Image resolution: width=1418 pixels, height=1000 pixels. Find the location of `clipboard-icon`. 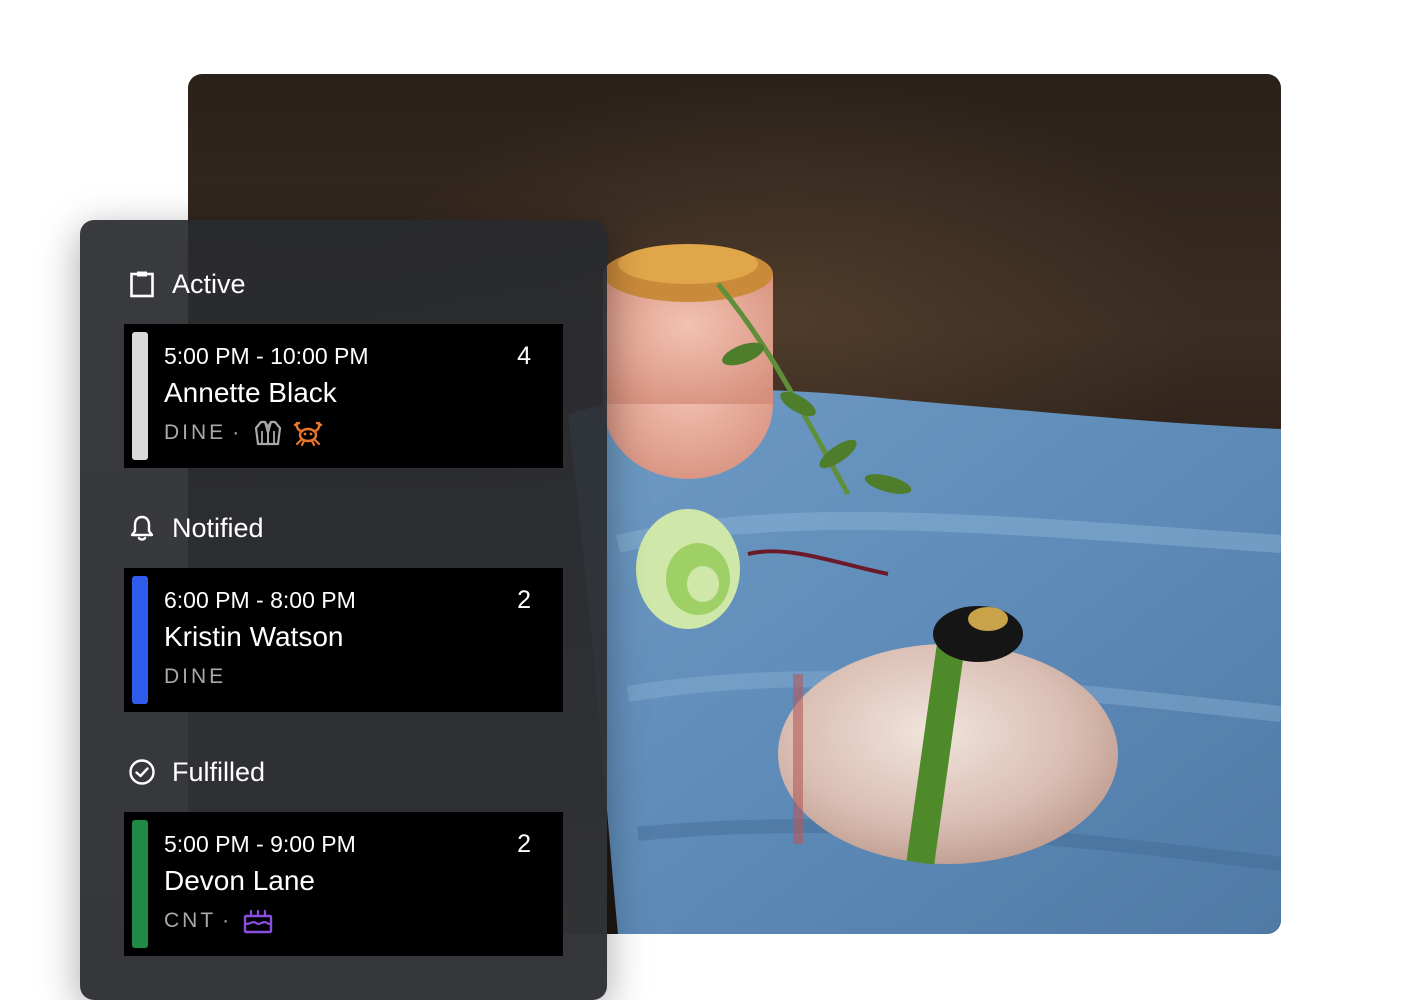

clipboard-icon is located at coordinates (142, 284).